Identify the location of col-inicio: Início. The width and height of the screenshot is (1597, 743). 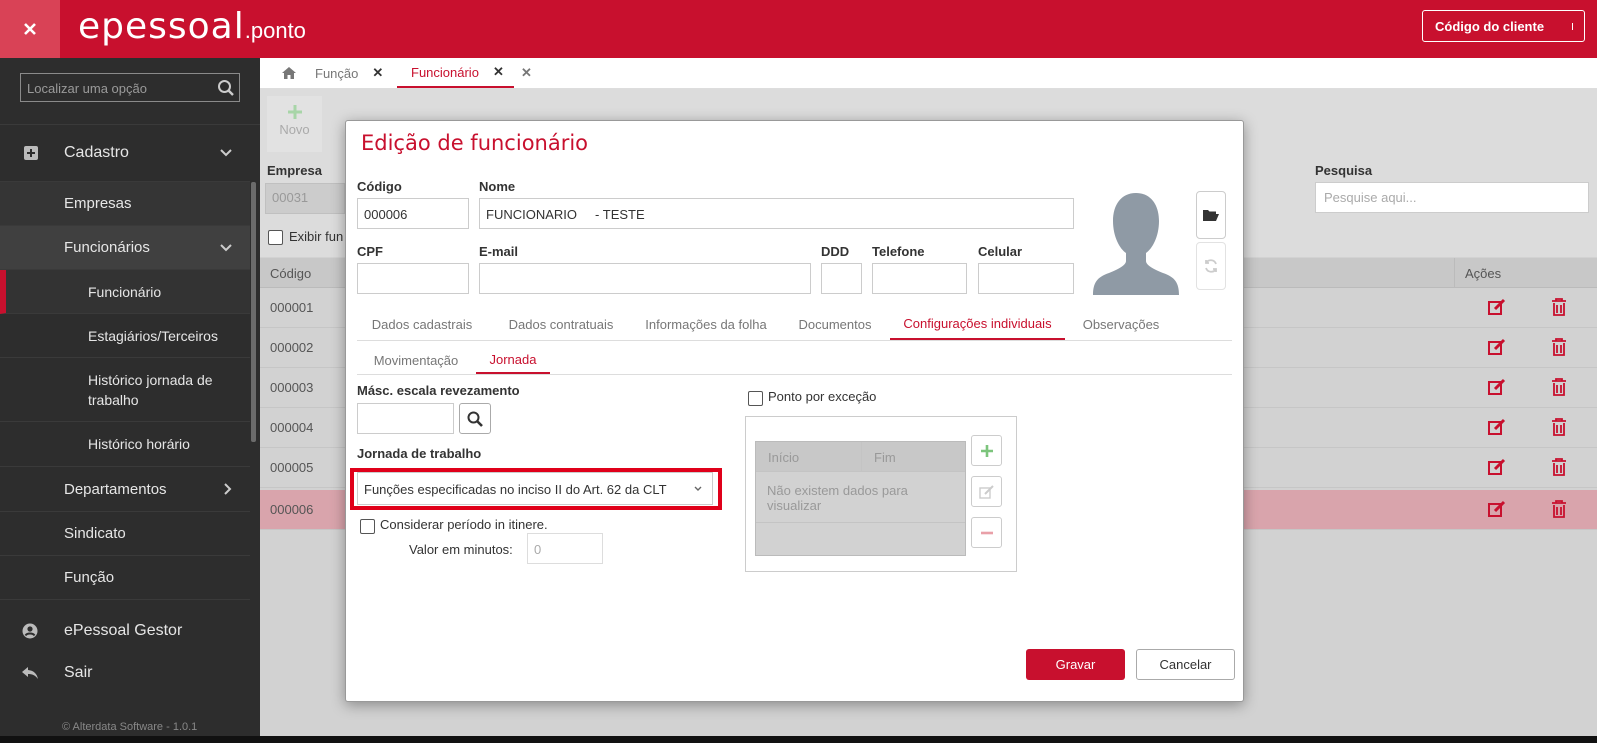
(809, 457).